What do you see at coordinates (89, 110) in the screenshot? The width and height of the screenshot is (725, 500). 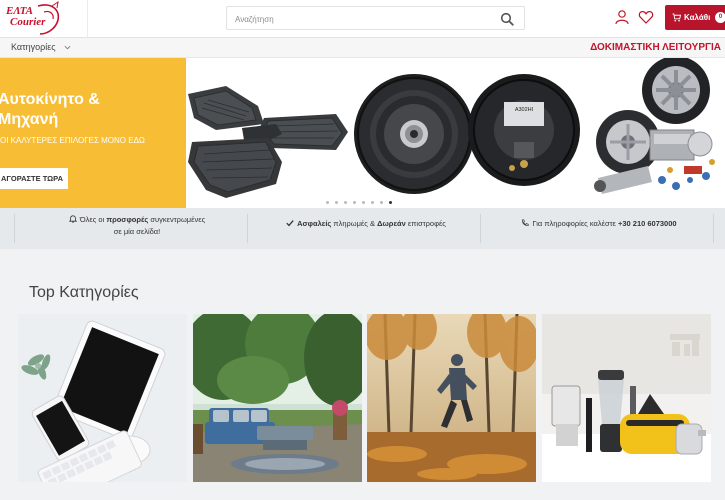 I see `hero-title: Αυτοκίνητο & Μηχανή` at bounding box center [89, 110].